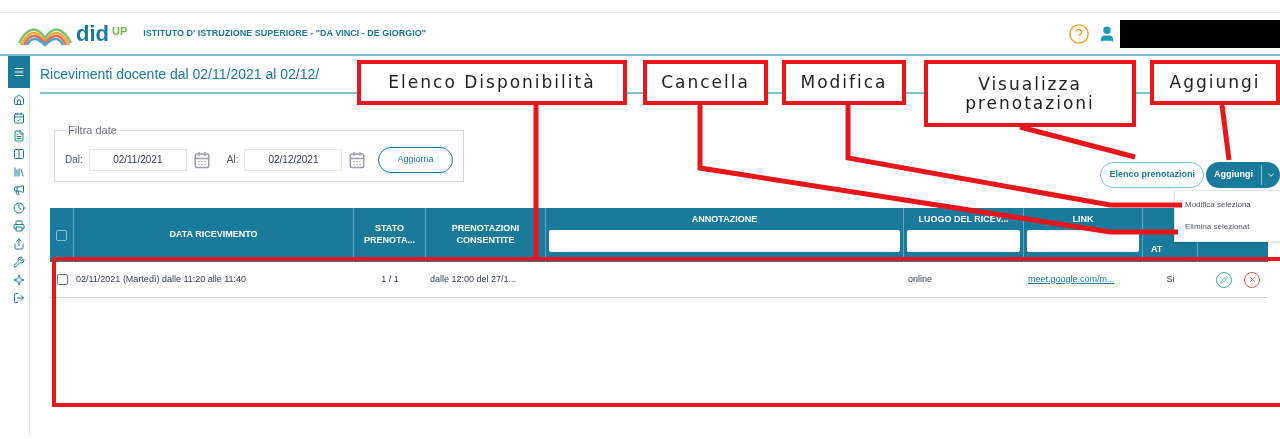 This screenshot has height=439, width=1280. What do you see at coordinates (1030, 93) in the screenshot?
I see `callout-label: Visualizza prenotazioni` at bounding box center [1030, 93].